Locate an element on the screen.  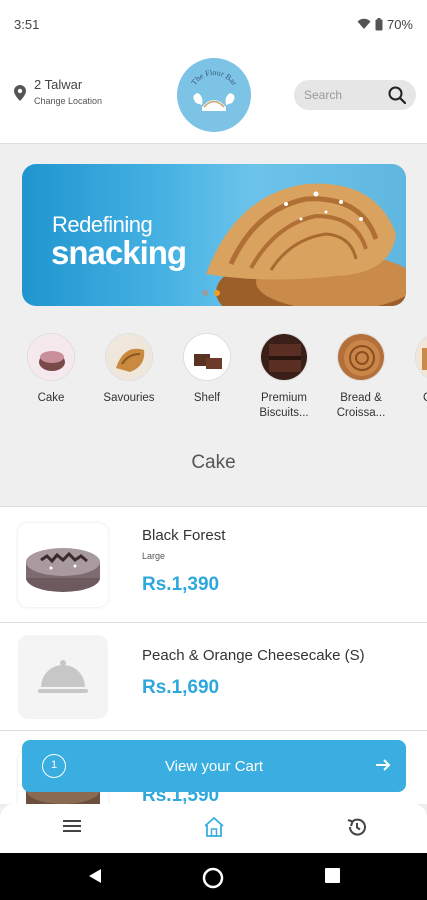
category-label: Cake is located at coordinates (51, 398).